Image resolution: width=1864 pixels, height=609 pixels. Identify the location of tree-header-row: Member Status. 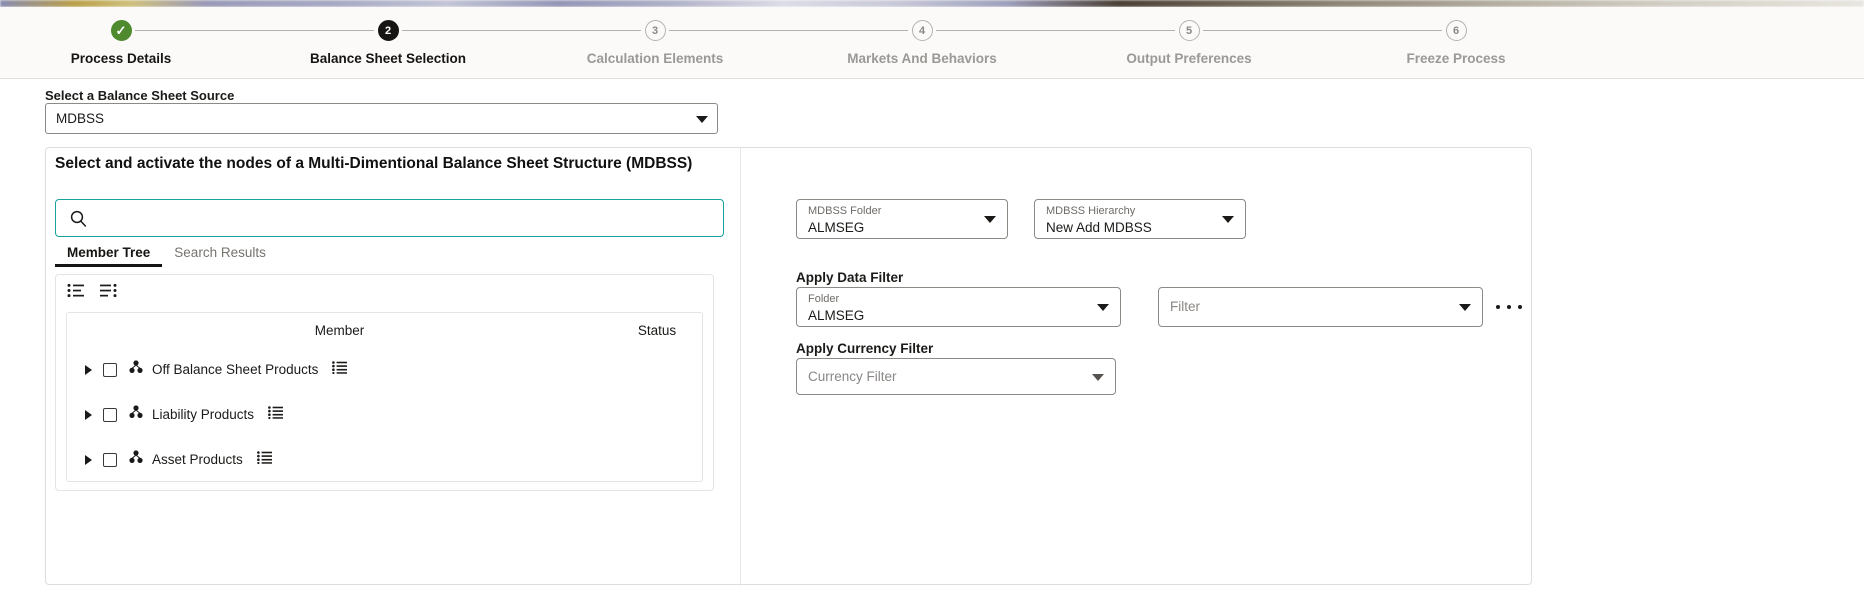
(384, 330).